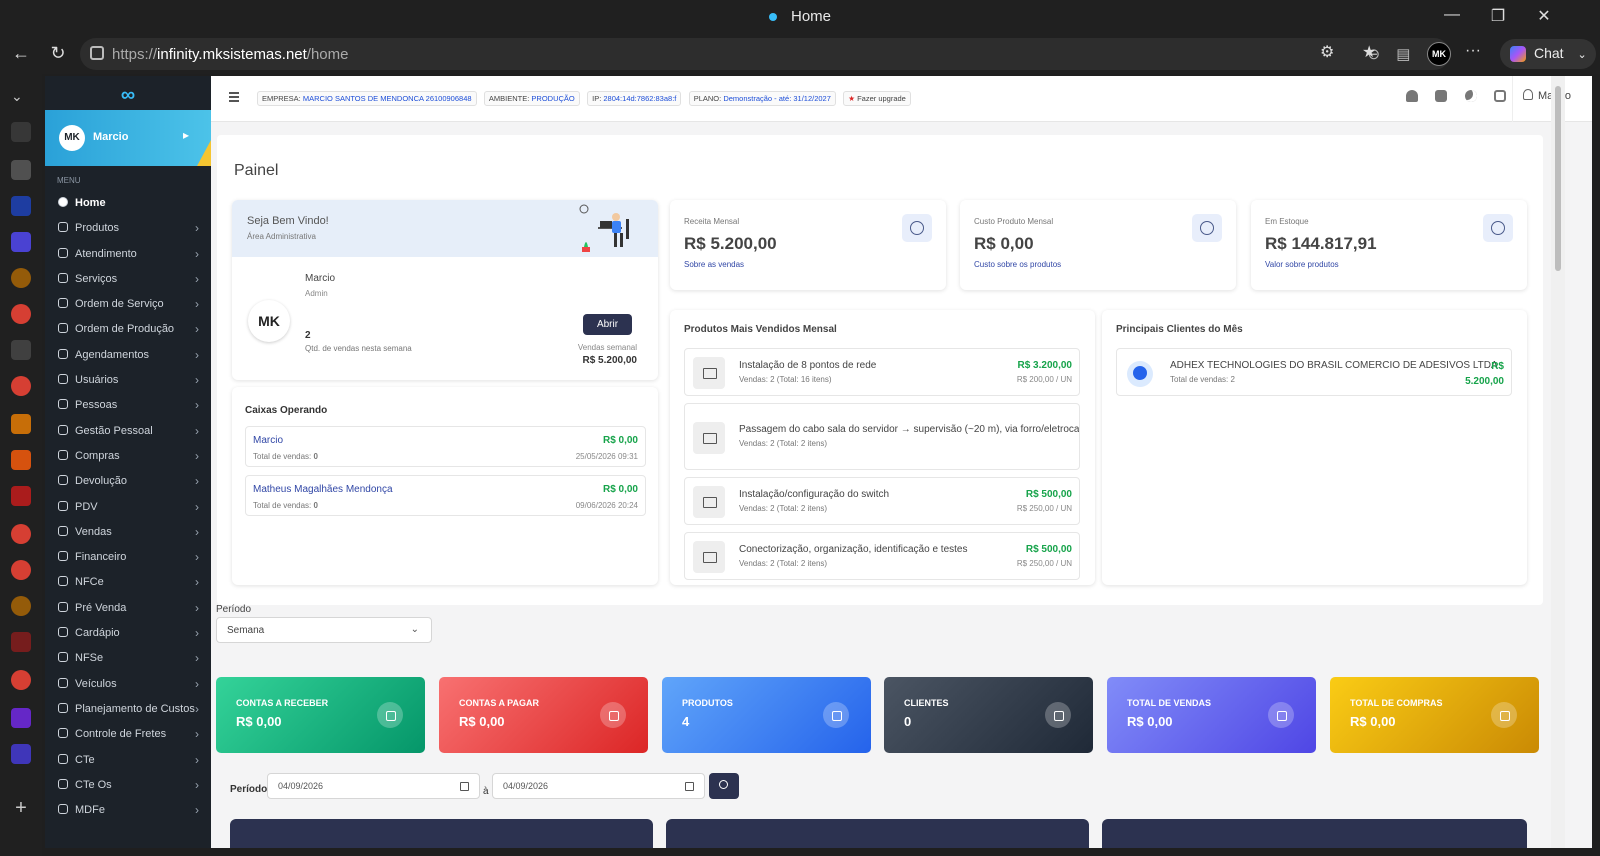  What do you see at coordinates (543, 715) in the screenshot?
I see `kpi-card: CONTAS A PAGAR R$ 0,00` at bounding box center [543, 715].